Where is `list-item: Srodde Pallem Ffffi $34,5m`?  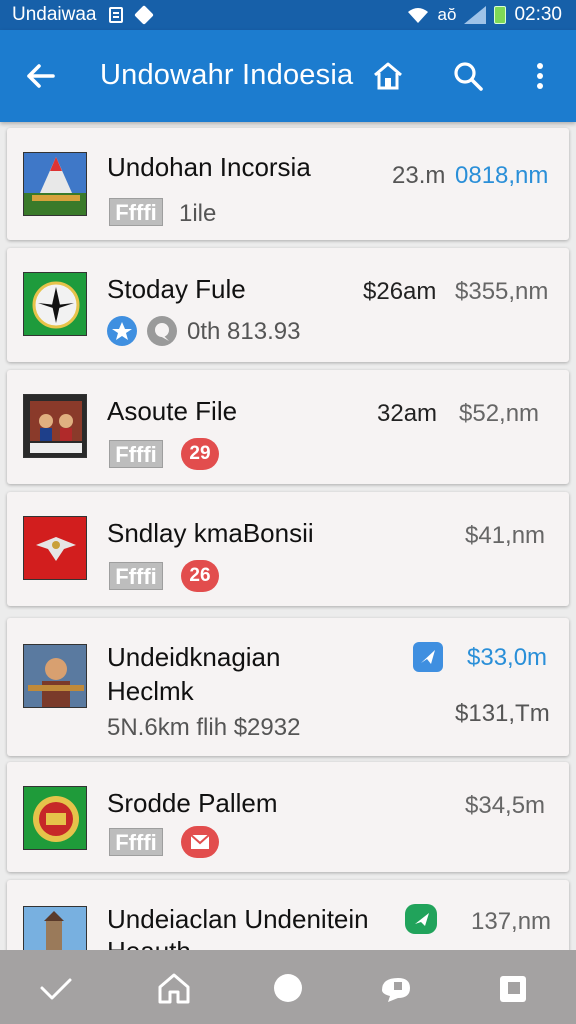 list-item: Srodde Pallem Ffffi $34,5m is located at coordinates (288, 817).